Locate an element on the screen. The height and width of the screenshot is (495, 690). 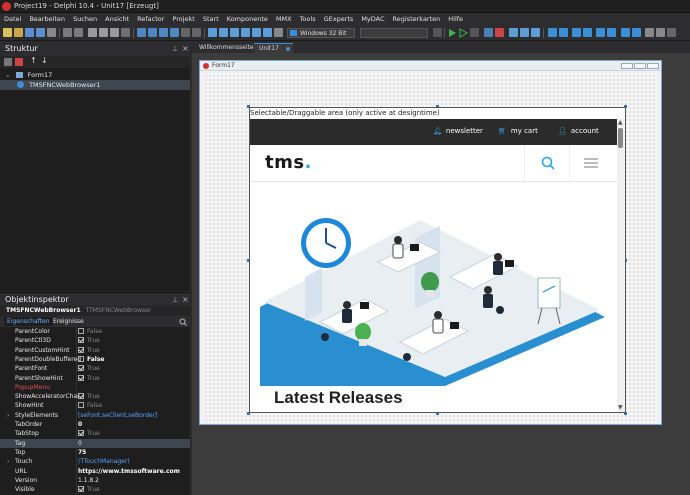
layout-dropdown-icon is located at coordinates (671, 32).